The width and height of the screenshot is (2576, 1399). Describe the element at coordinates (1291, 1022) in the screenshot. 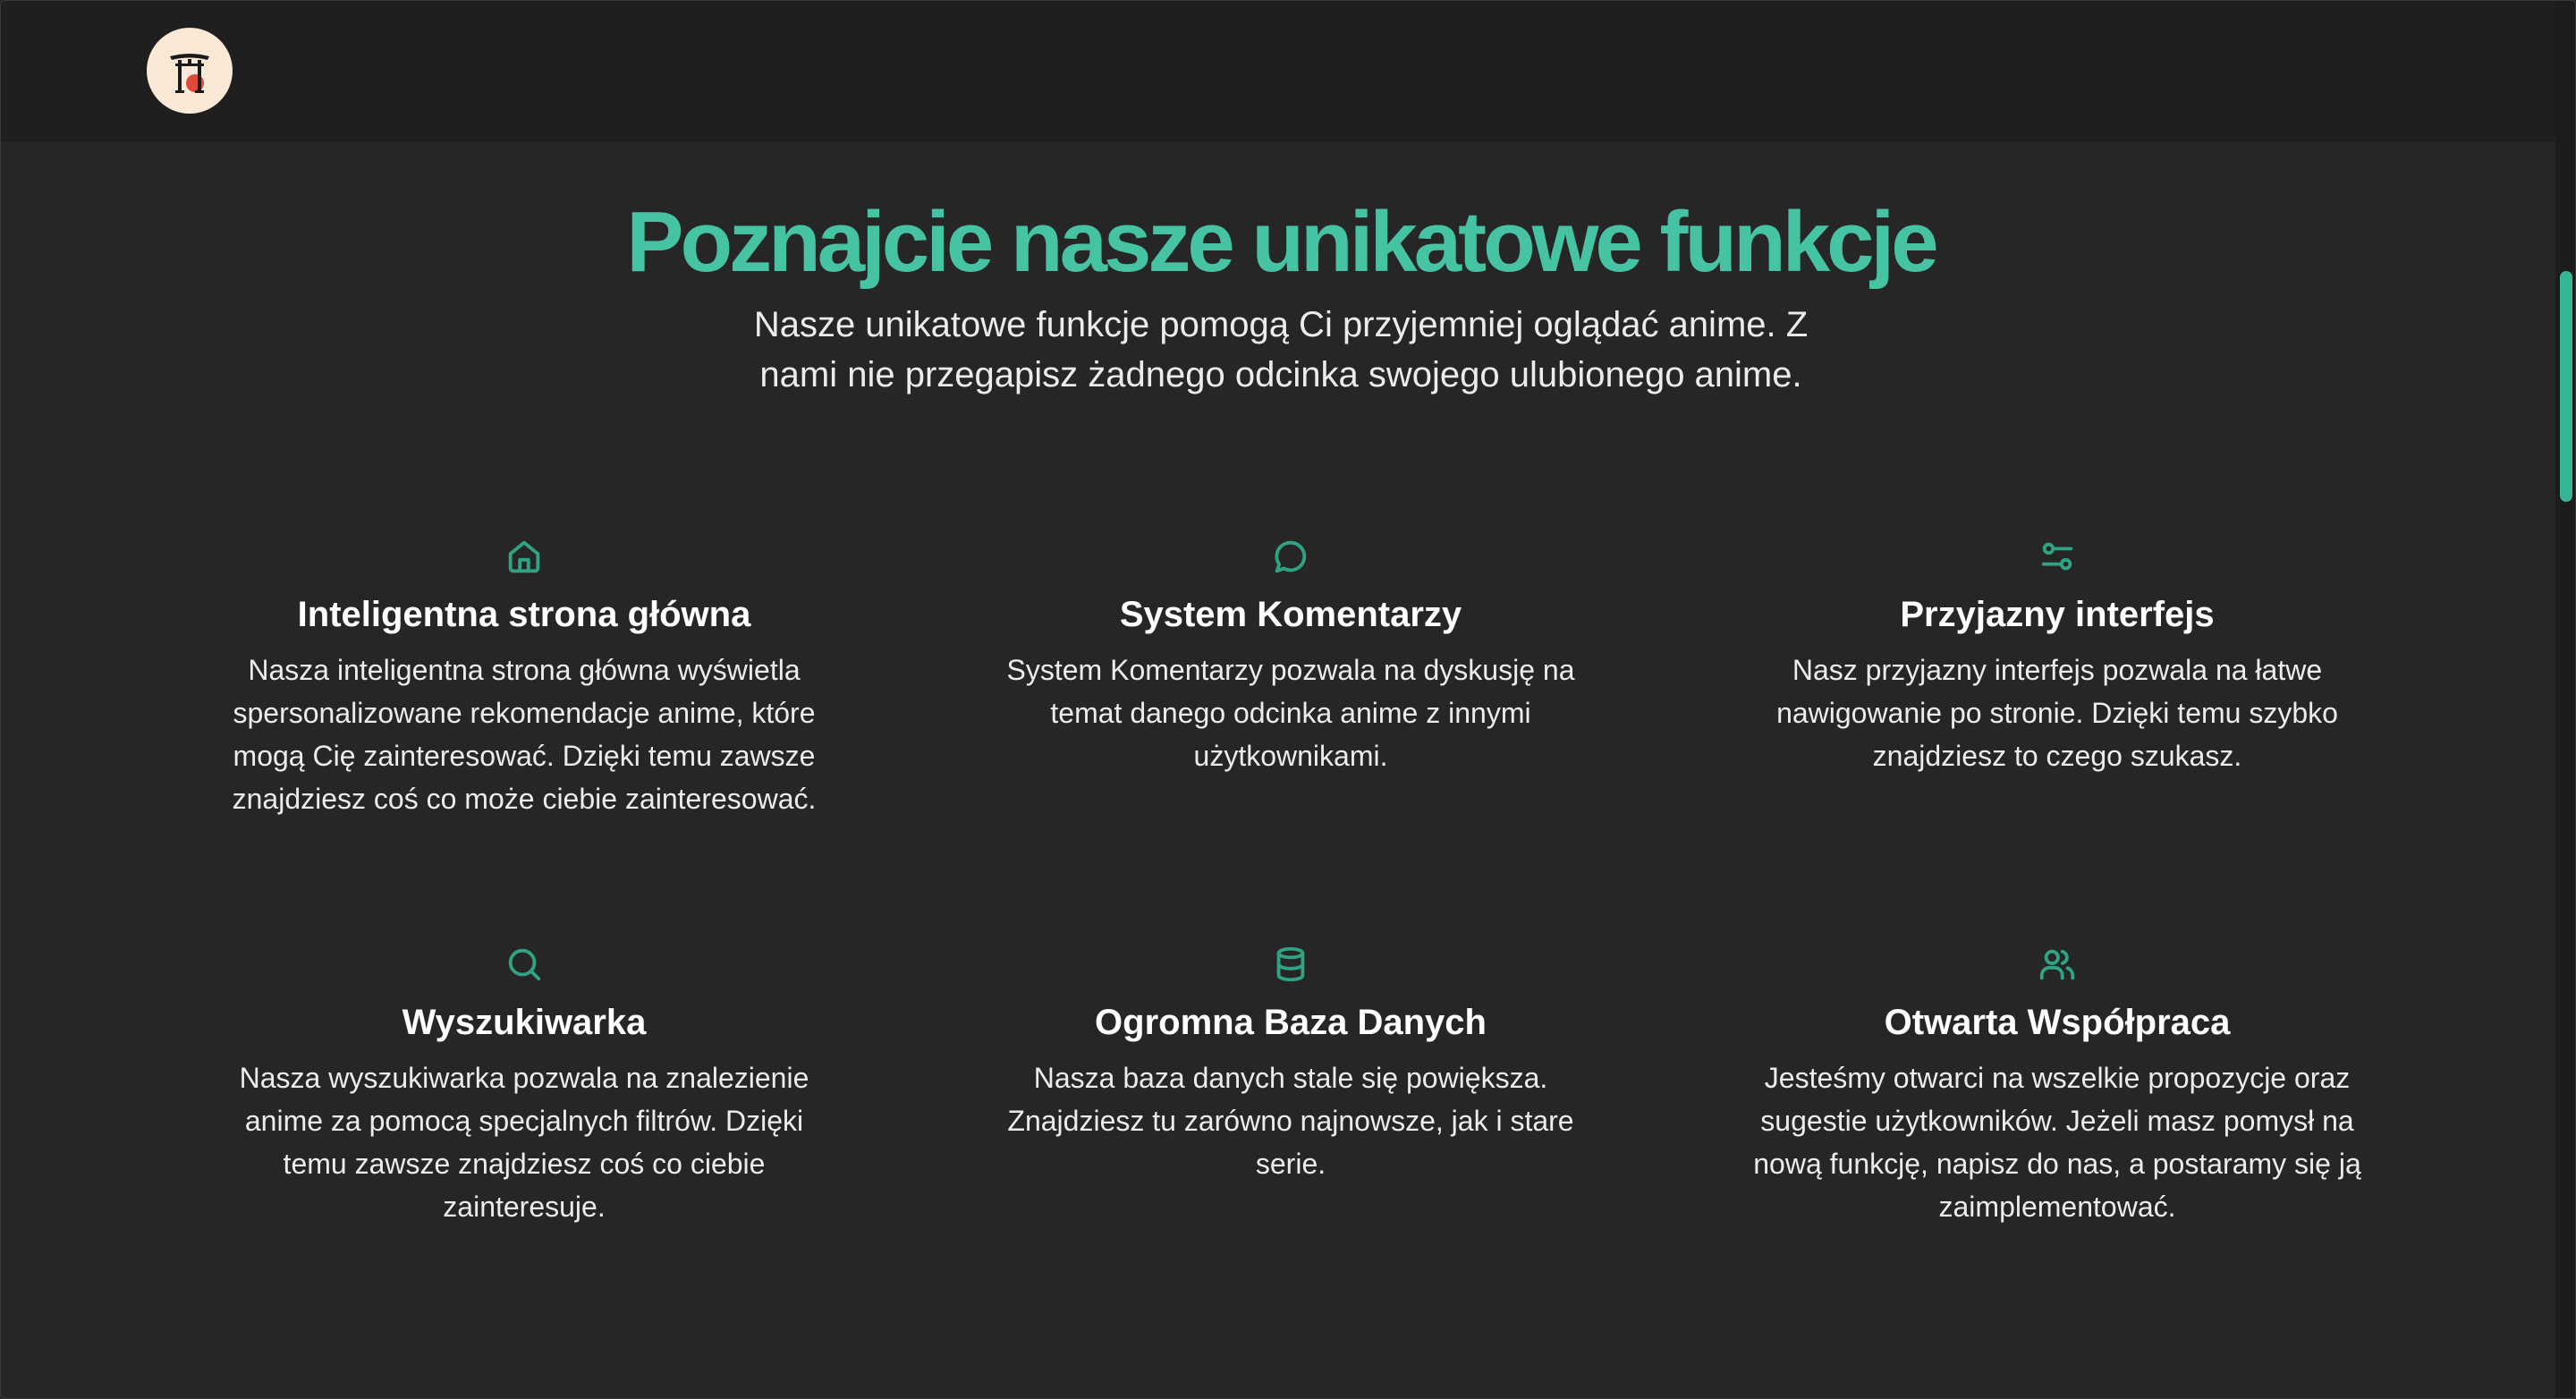

I see `feature-title: Ogromna Baza Danych` at that location.